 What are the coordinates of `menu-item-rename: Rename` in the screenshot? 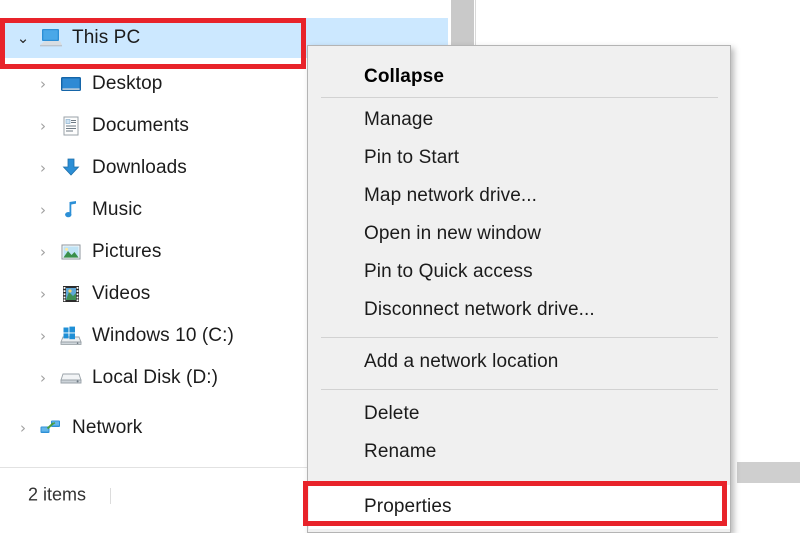 It's located at (519, 452).